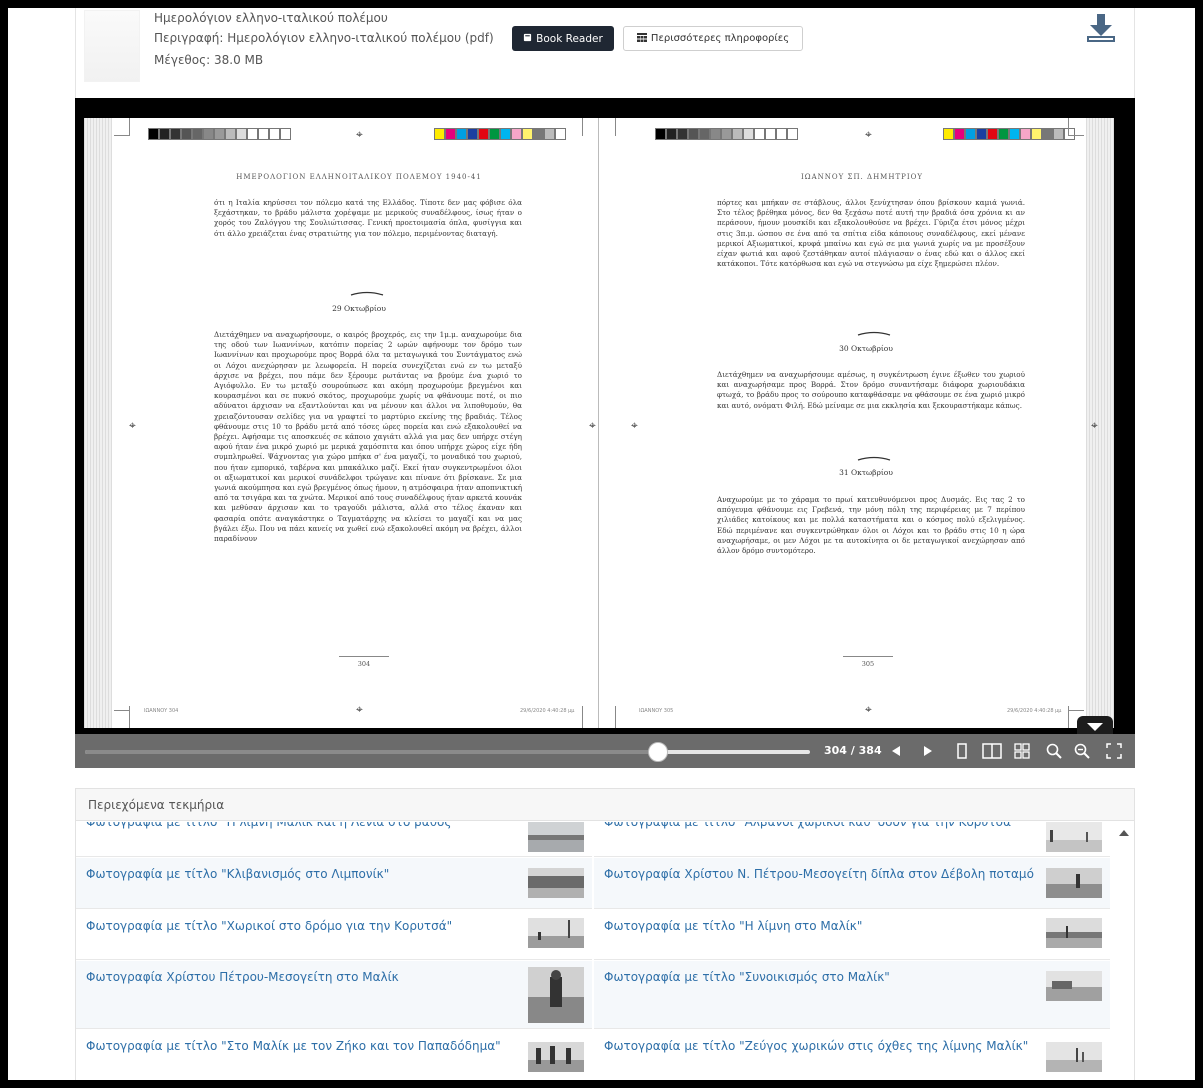  Describe the element at coordinates (359, 308) in the screenshot. I see `date-heading: 29 Οκτωβρίου` at that location.